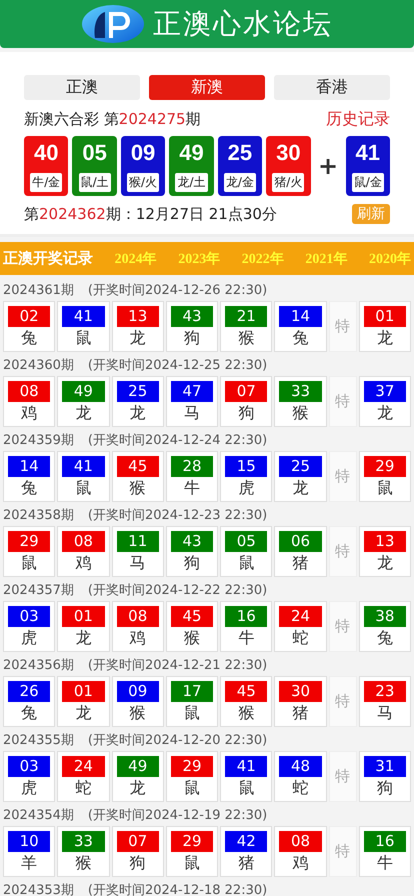  What do you see at coordinates (385, 616) in the screenshot?
I see `ball-number: 38` at bounding box center [385, 616].